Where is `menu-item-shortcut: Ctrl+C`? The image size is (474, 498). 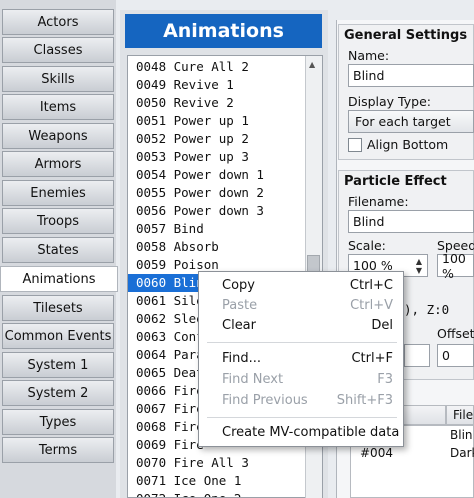 menu-item-shortcut: Ctrl+C is located at coordinates (371, 285).